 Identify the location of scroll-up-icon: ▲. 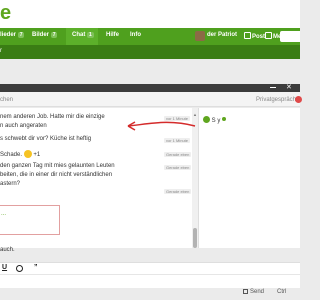
(195, 114).